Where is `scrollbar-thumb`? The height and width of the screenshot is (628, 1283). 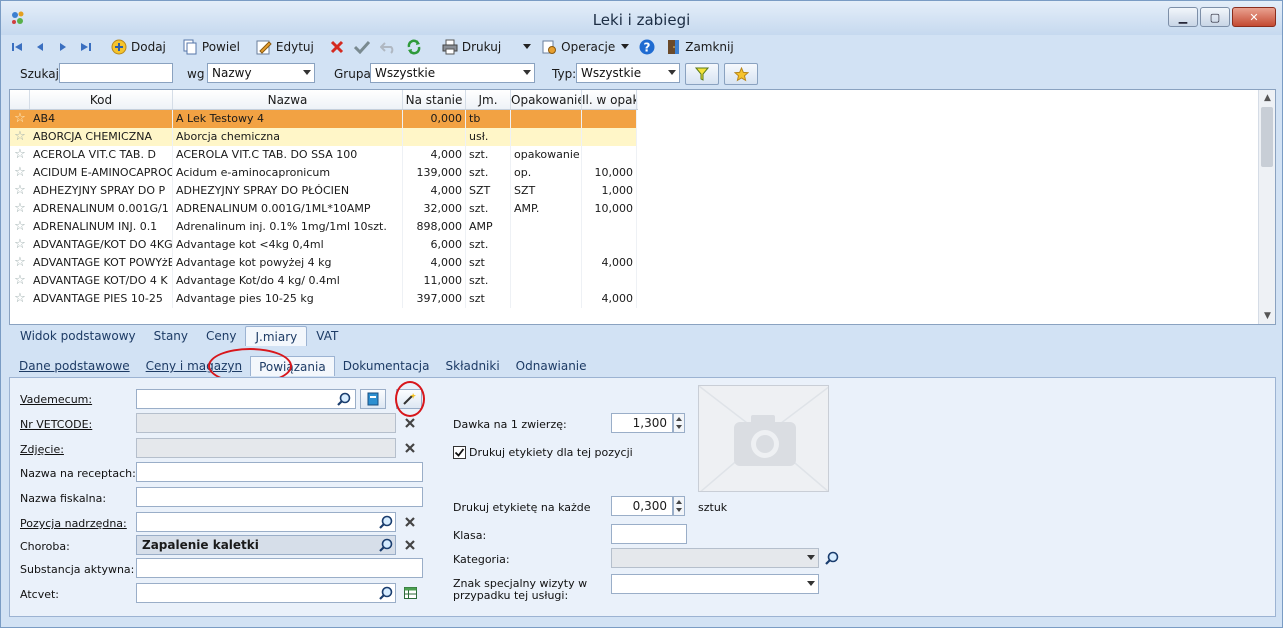 scrollbar-thumb is located at coordinates (1267, 137).